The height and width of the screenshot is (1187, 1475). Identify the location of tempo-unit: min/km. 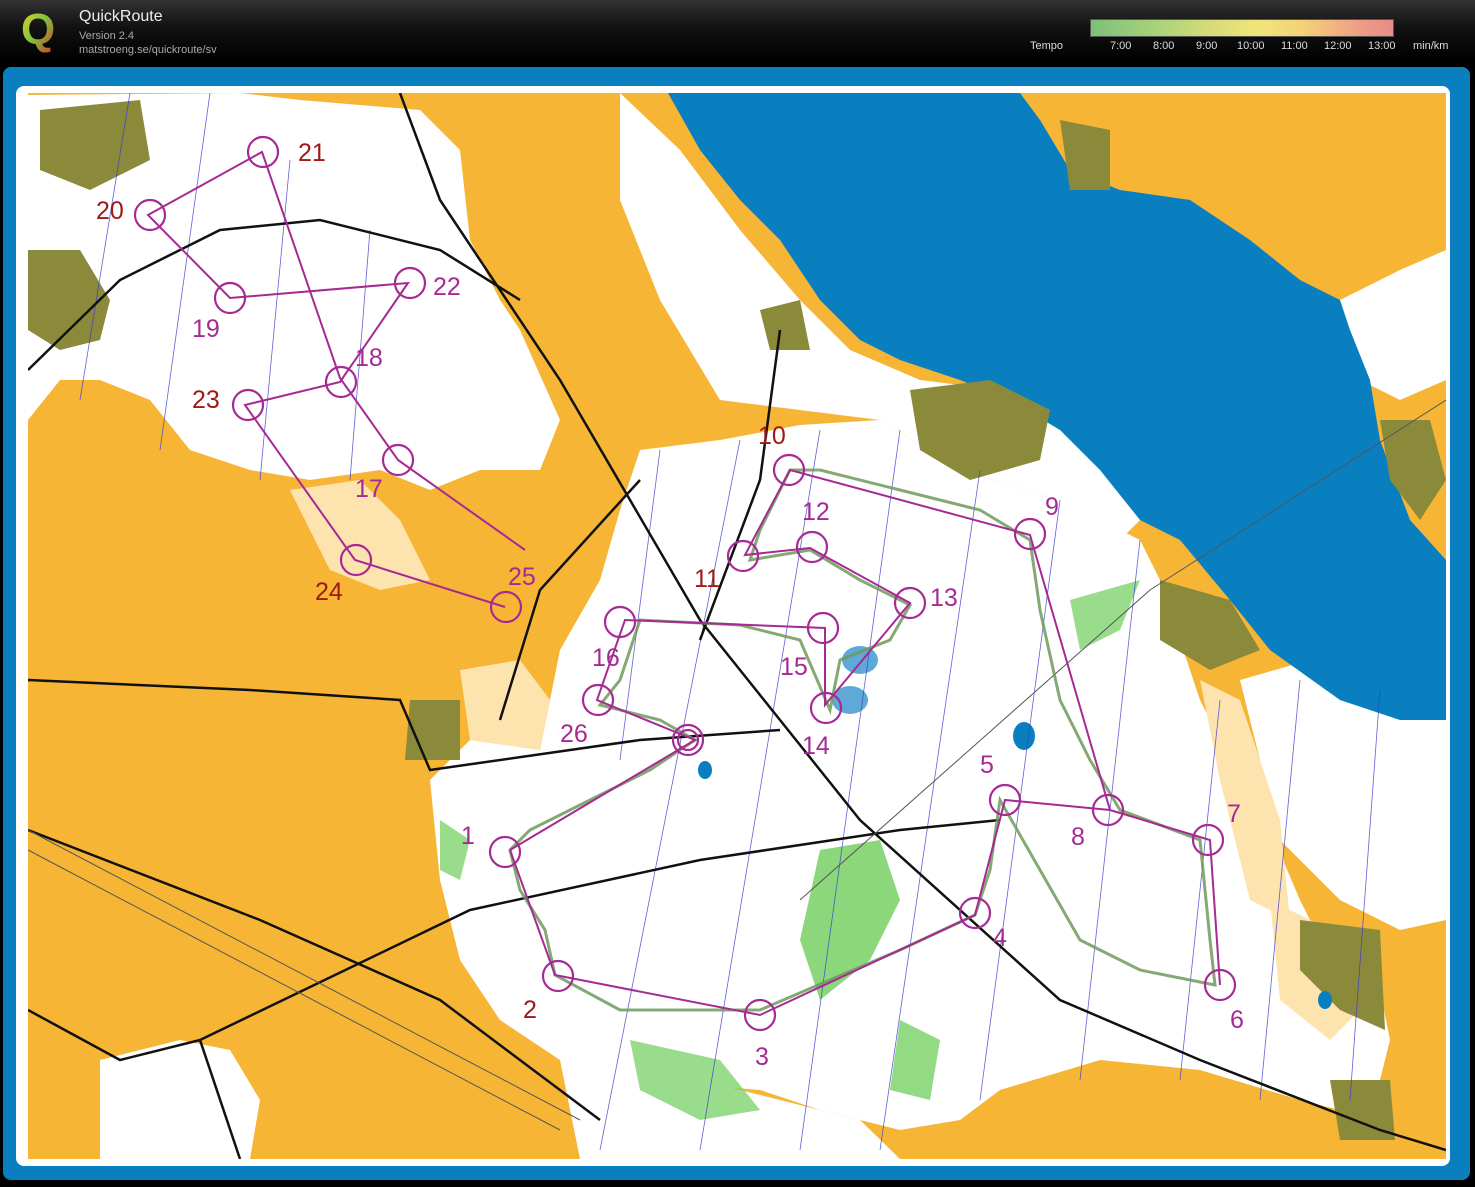
(1431, 46).